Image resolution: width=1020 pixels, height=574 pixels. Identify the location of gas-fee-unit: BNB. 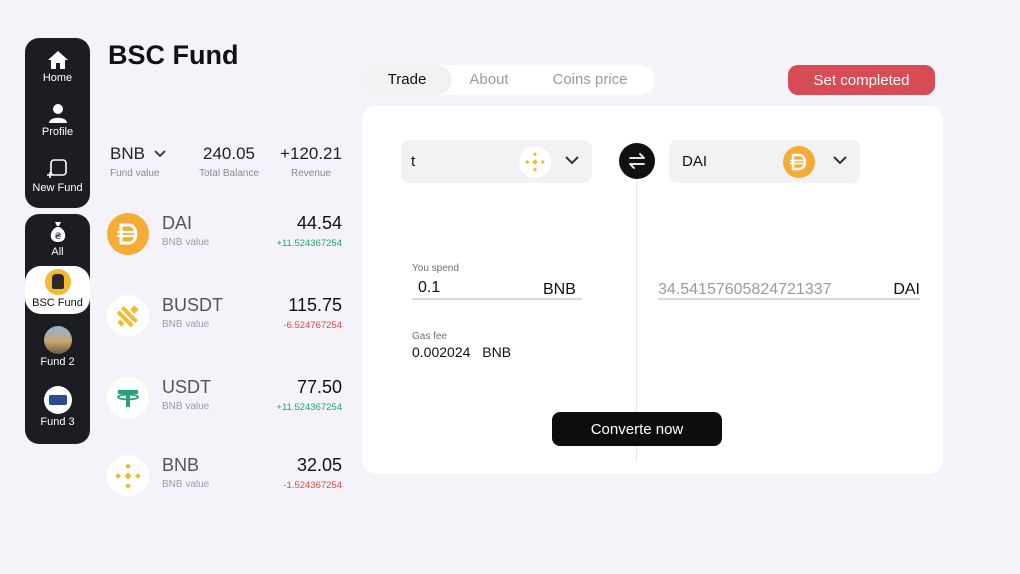
(497, 352).